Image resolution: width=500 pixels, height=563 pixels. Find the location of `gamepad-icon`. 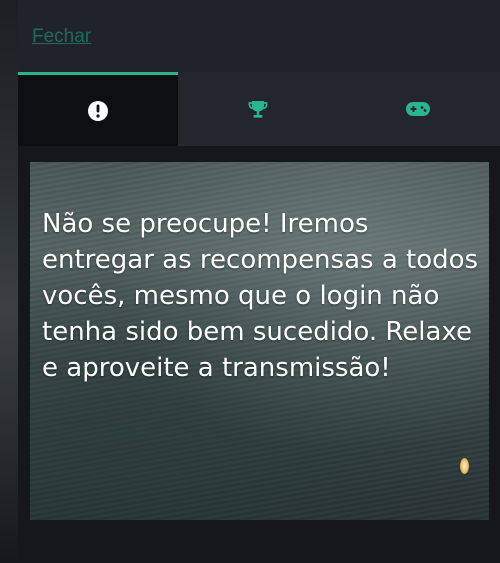

gamepad-icon is located at coordinates (418, 109).